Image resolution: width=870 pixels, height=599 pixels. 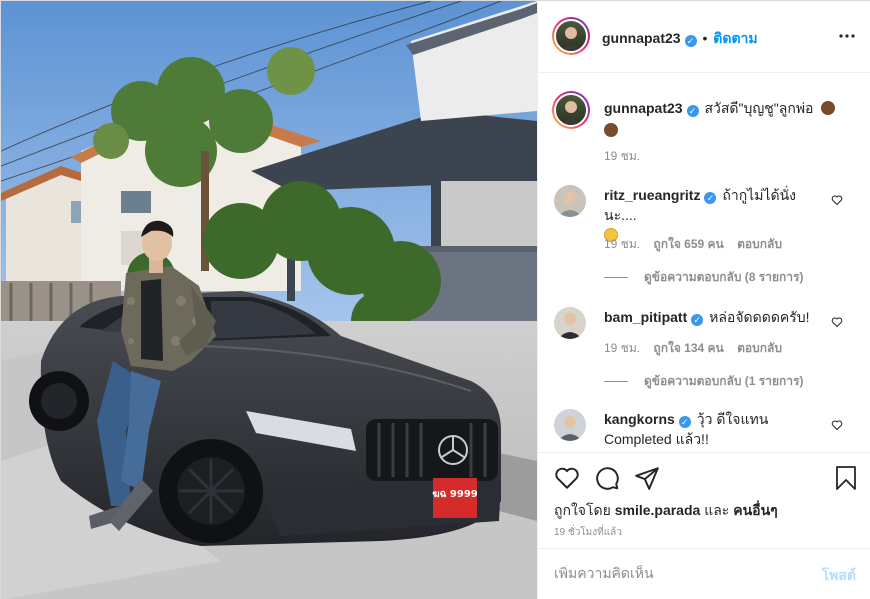 I want to click on post-timestamp: 19 ชั่วโมงที่แล้ว, so click(x=588, y=532).